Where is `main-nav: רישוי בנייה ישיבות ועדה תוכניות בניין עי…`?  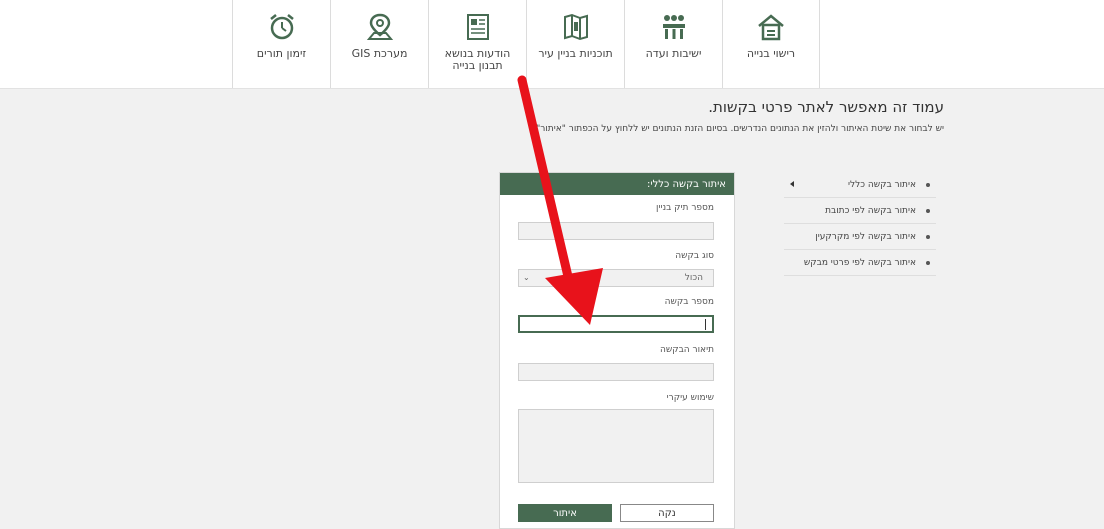
main-nav: רישוי בנייה ישיבות ועדה תוכניות בניין עי… is located at coordinates (526, 44).